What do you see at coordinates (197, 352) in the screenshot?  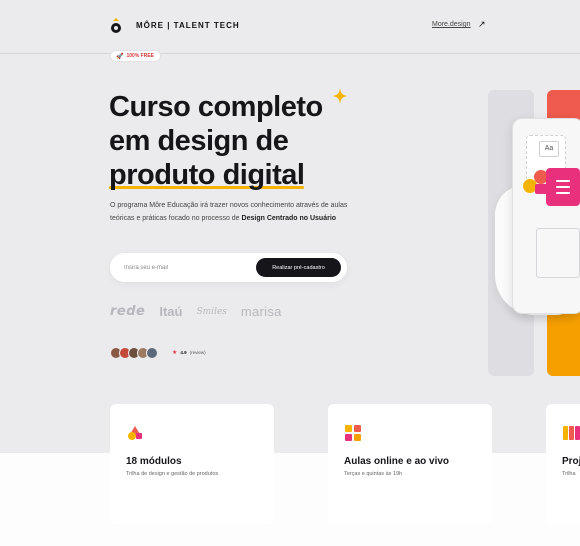 I see `rating-label: (review)` at bounding box center [197, 352].